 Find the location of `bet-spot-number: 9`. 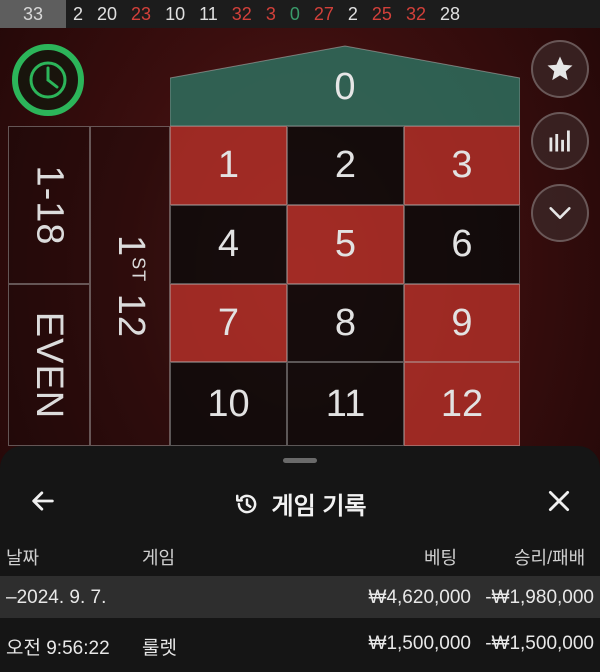

bet-spot-number: 9 is located at coordinates (462, 323).